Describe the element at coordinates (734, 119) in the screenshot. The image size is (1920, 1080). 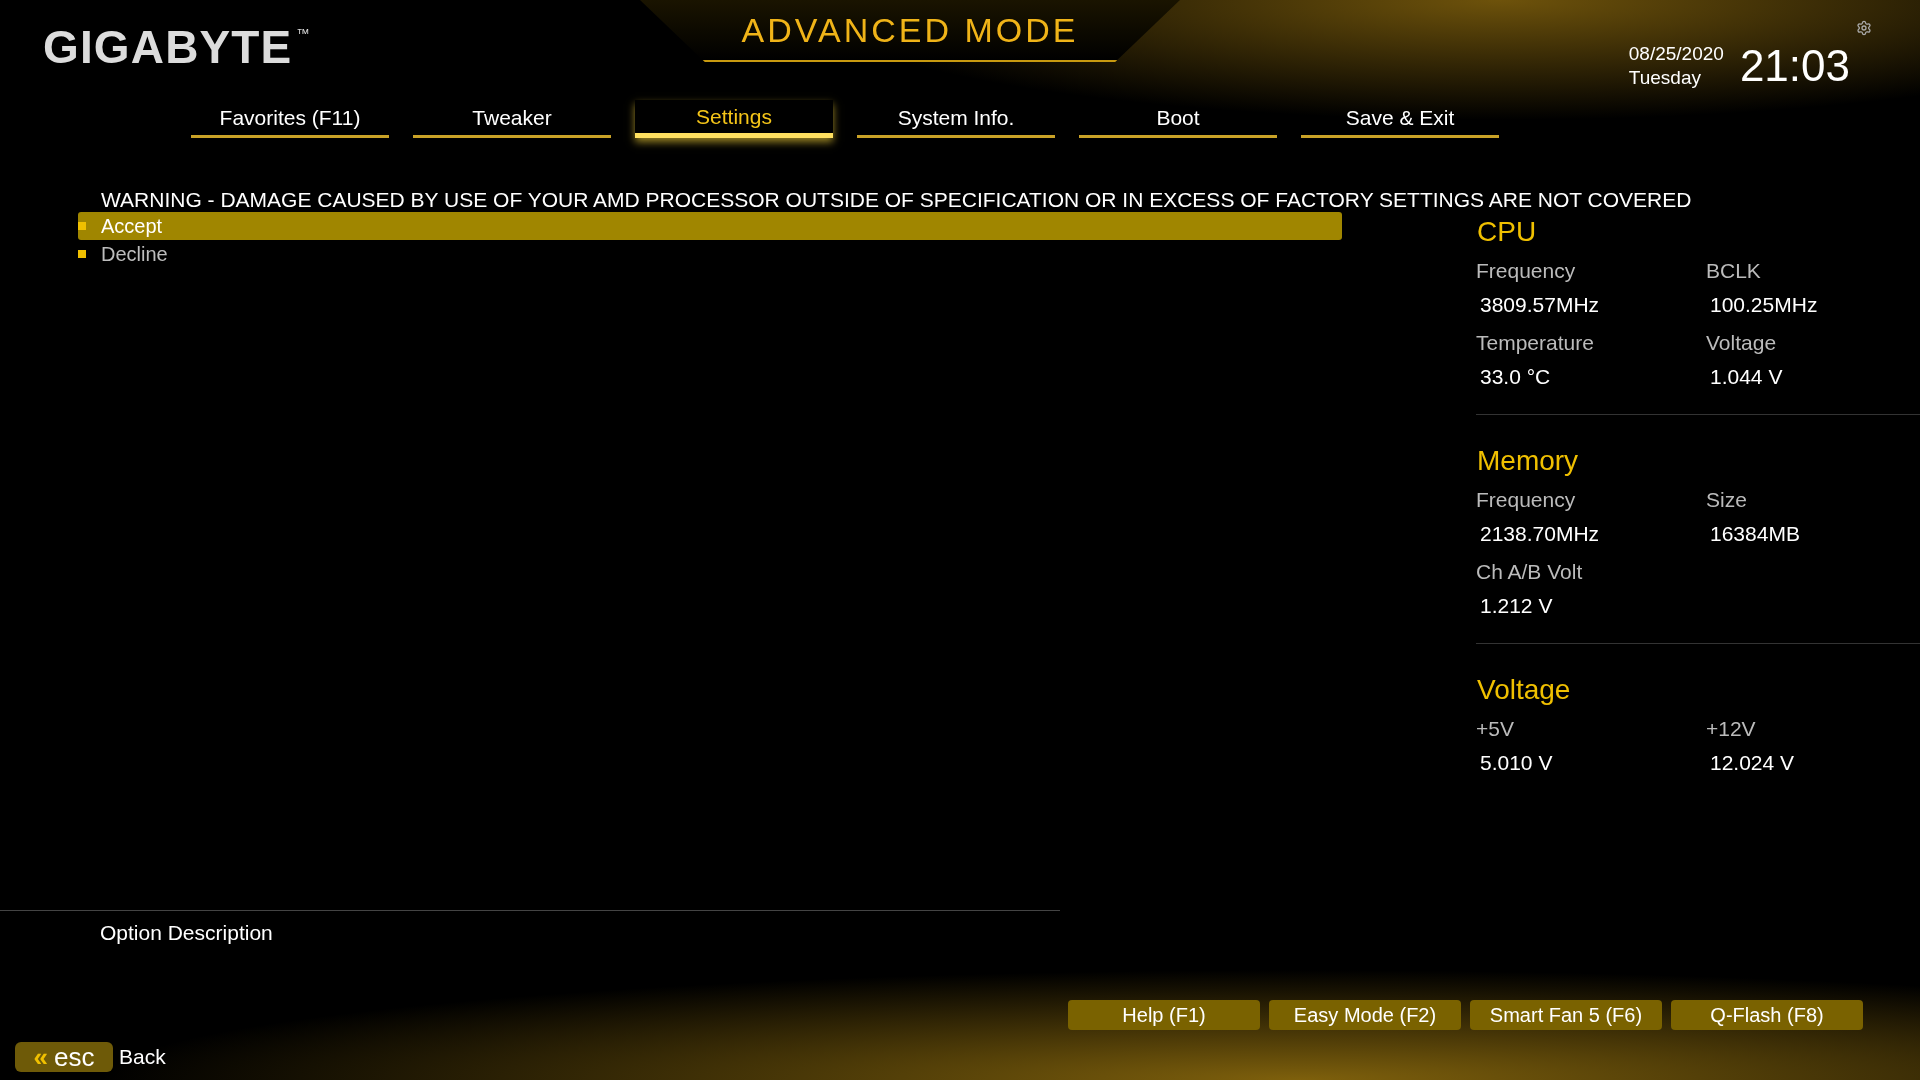
I see `nav-tab: Settings` at that location.